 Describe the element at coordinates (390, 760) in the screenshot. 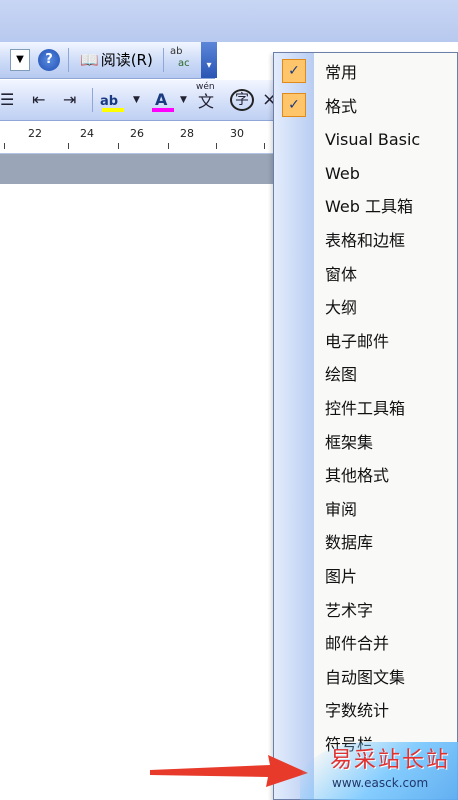

I see `watermark-site-name: 易采站长站` at that location.